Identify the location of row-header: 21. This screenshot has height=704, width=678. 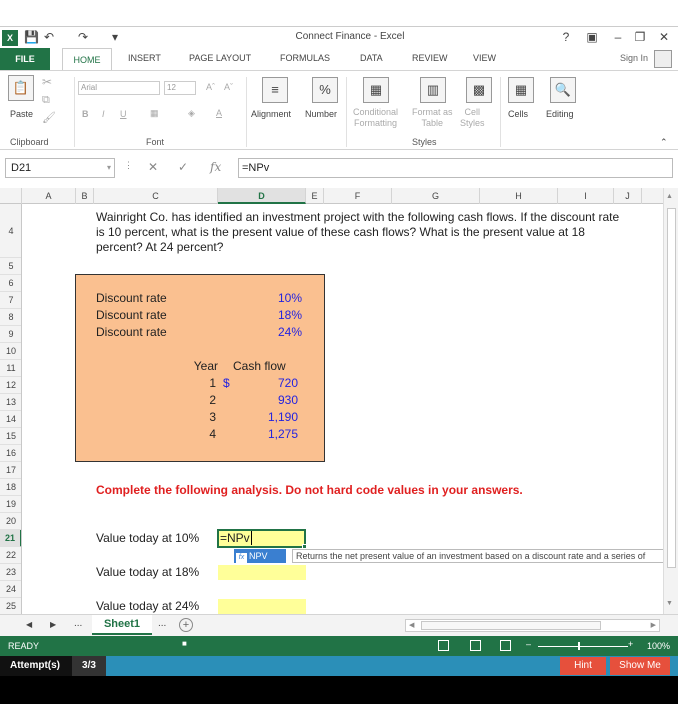
(10, 538).